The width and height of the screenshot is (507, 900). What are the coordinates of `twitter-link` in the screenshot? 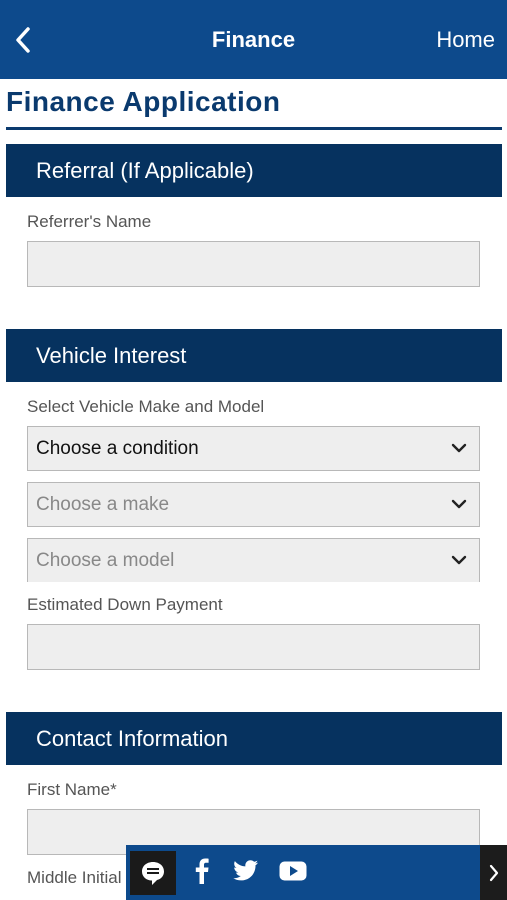 It's located at (246, 871).